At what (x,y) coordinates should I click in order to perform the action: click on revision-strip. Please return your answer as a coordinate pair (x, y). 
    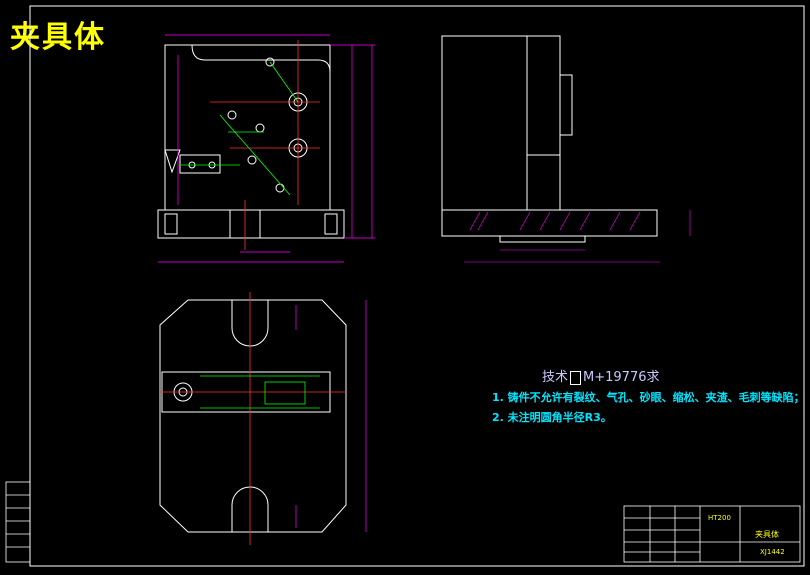
    Looking at the image, I should click on (18, 522).